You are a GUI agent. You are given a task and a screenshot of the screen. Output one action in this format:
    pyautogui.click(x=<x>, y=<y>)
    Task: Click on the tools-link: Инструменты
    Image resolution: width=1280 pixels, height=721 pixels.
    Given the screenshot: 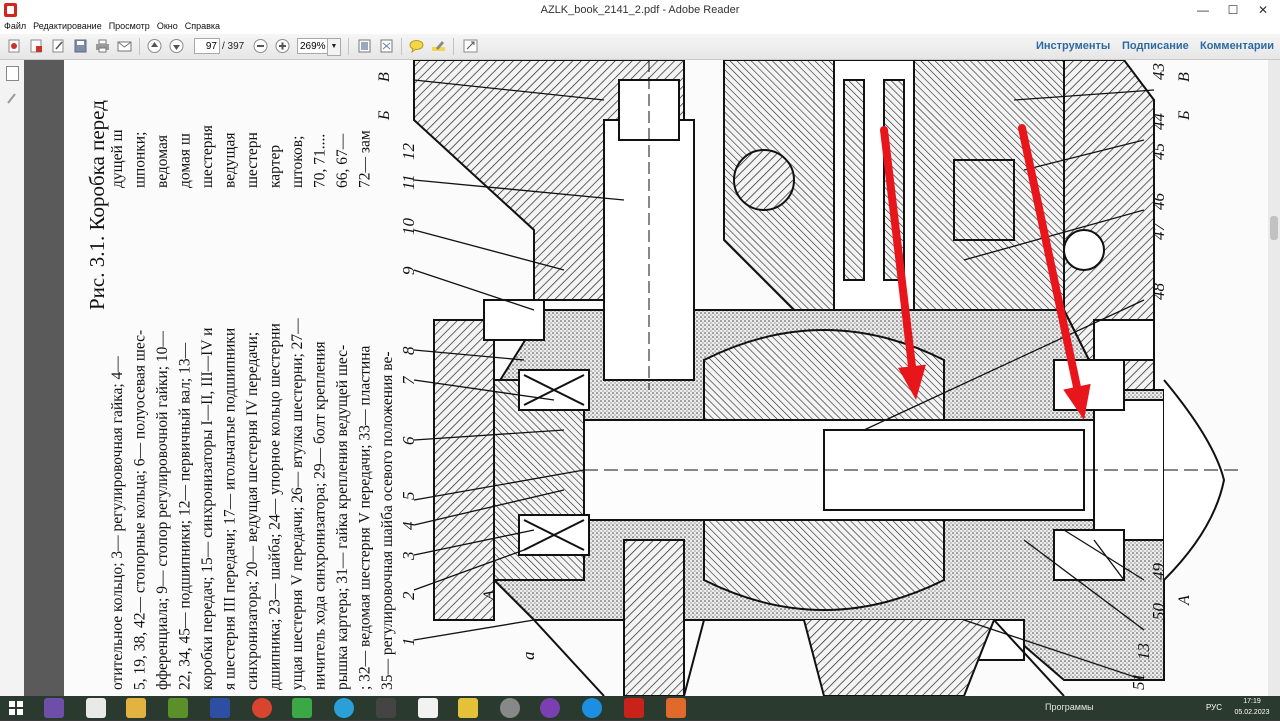 What is the action you would take?
    pyautogui.click(x=1073, y=46)
    